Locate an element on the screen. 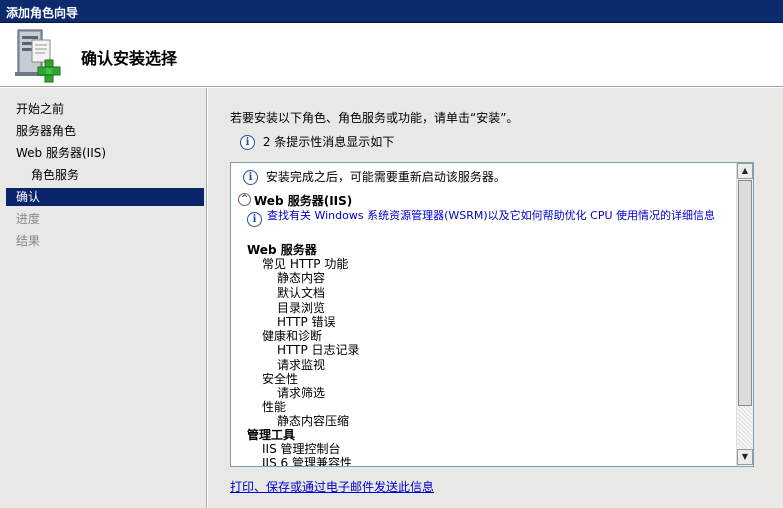  step-before-you-begin: 开始之前 is located at coordinates (105, 109).